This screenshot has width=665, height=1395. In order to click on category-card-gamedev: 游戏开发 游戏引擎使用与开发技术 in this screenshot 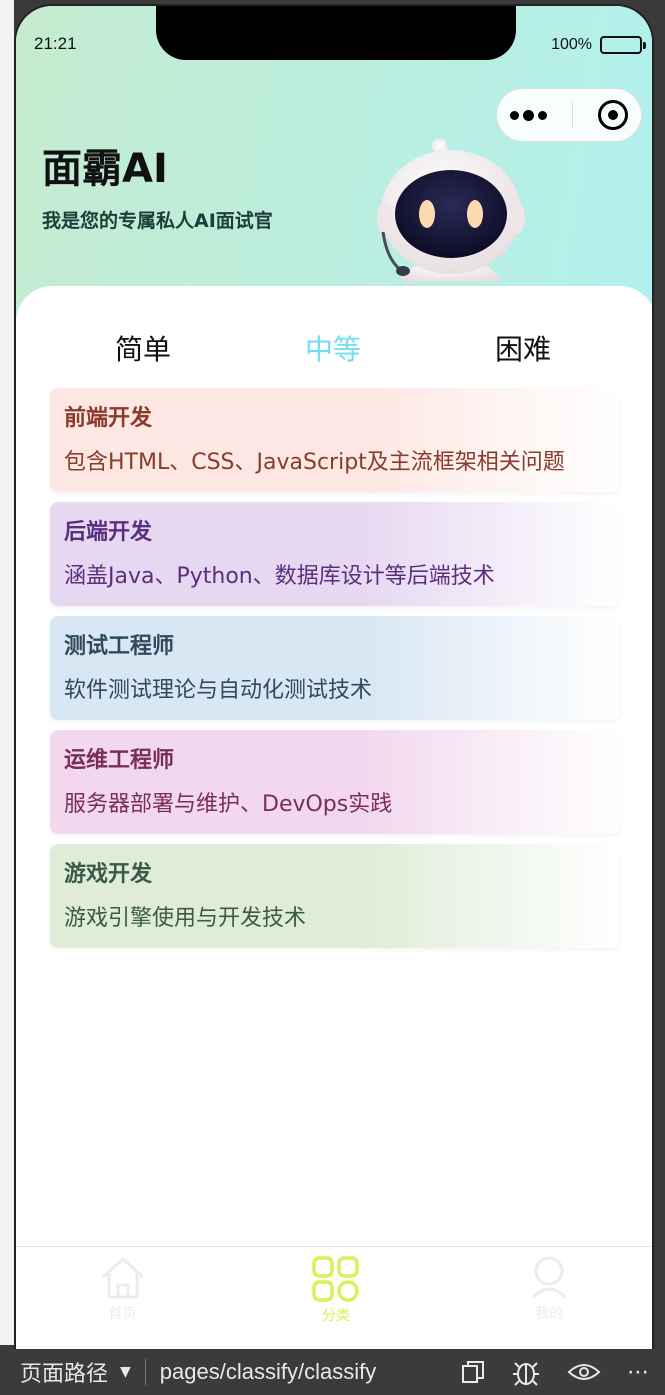, I will do `click(335, 896)`.